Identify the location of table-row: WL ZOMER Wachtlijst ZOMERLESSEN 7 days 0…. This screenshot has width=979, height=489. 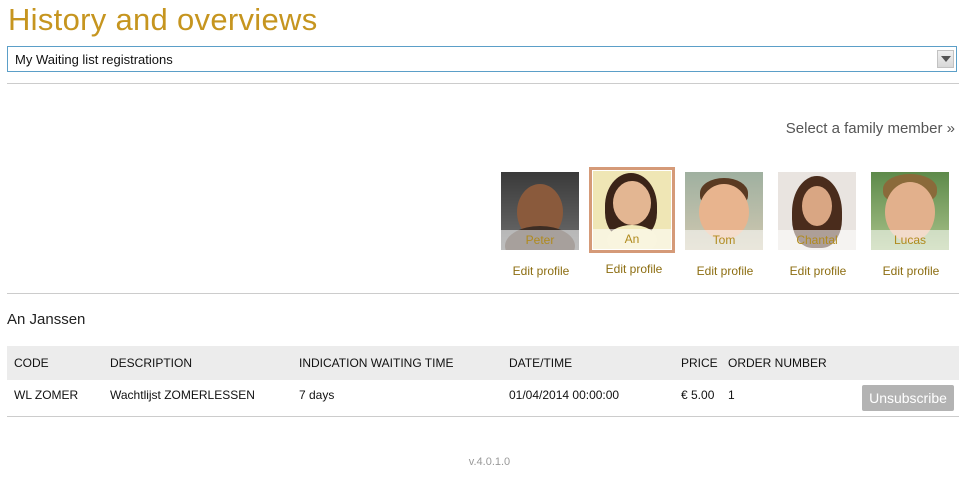
(483, 398).